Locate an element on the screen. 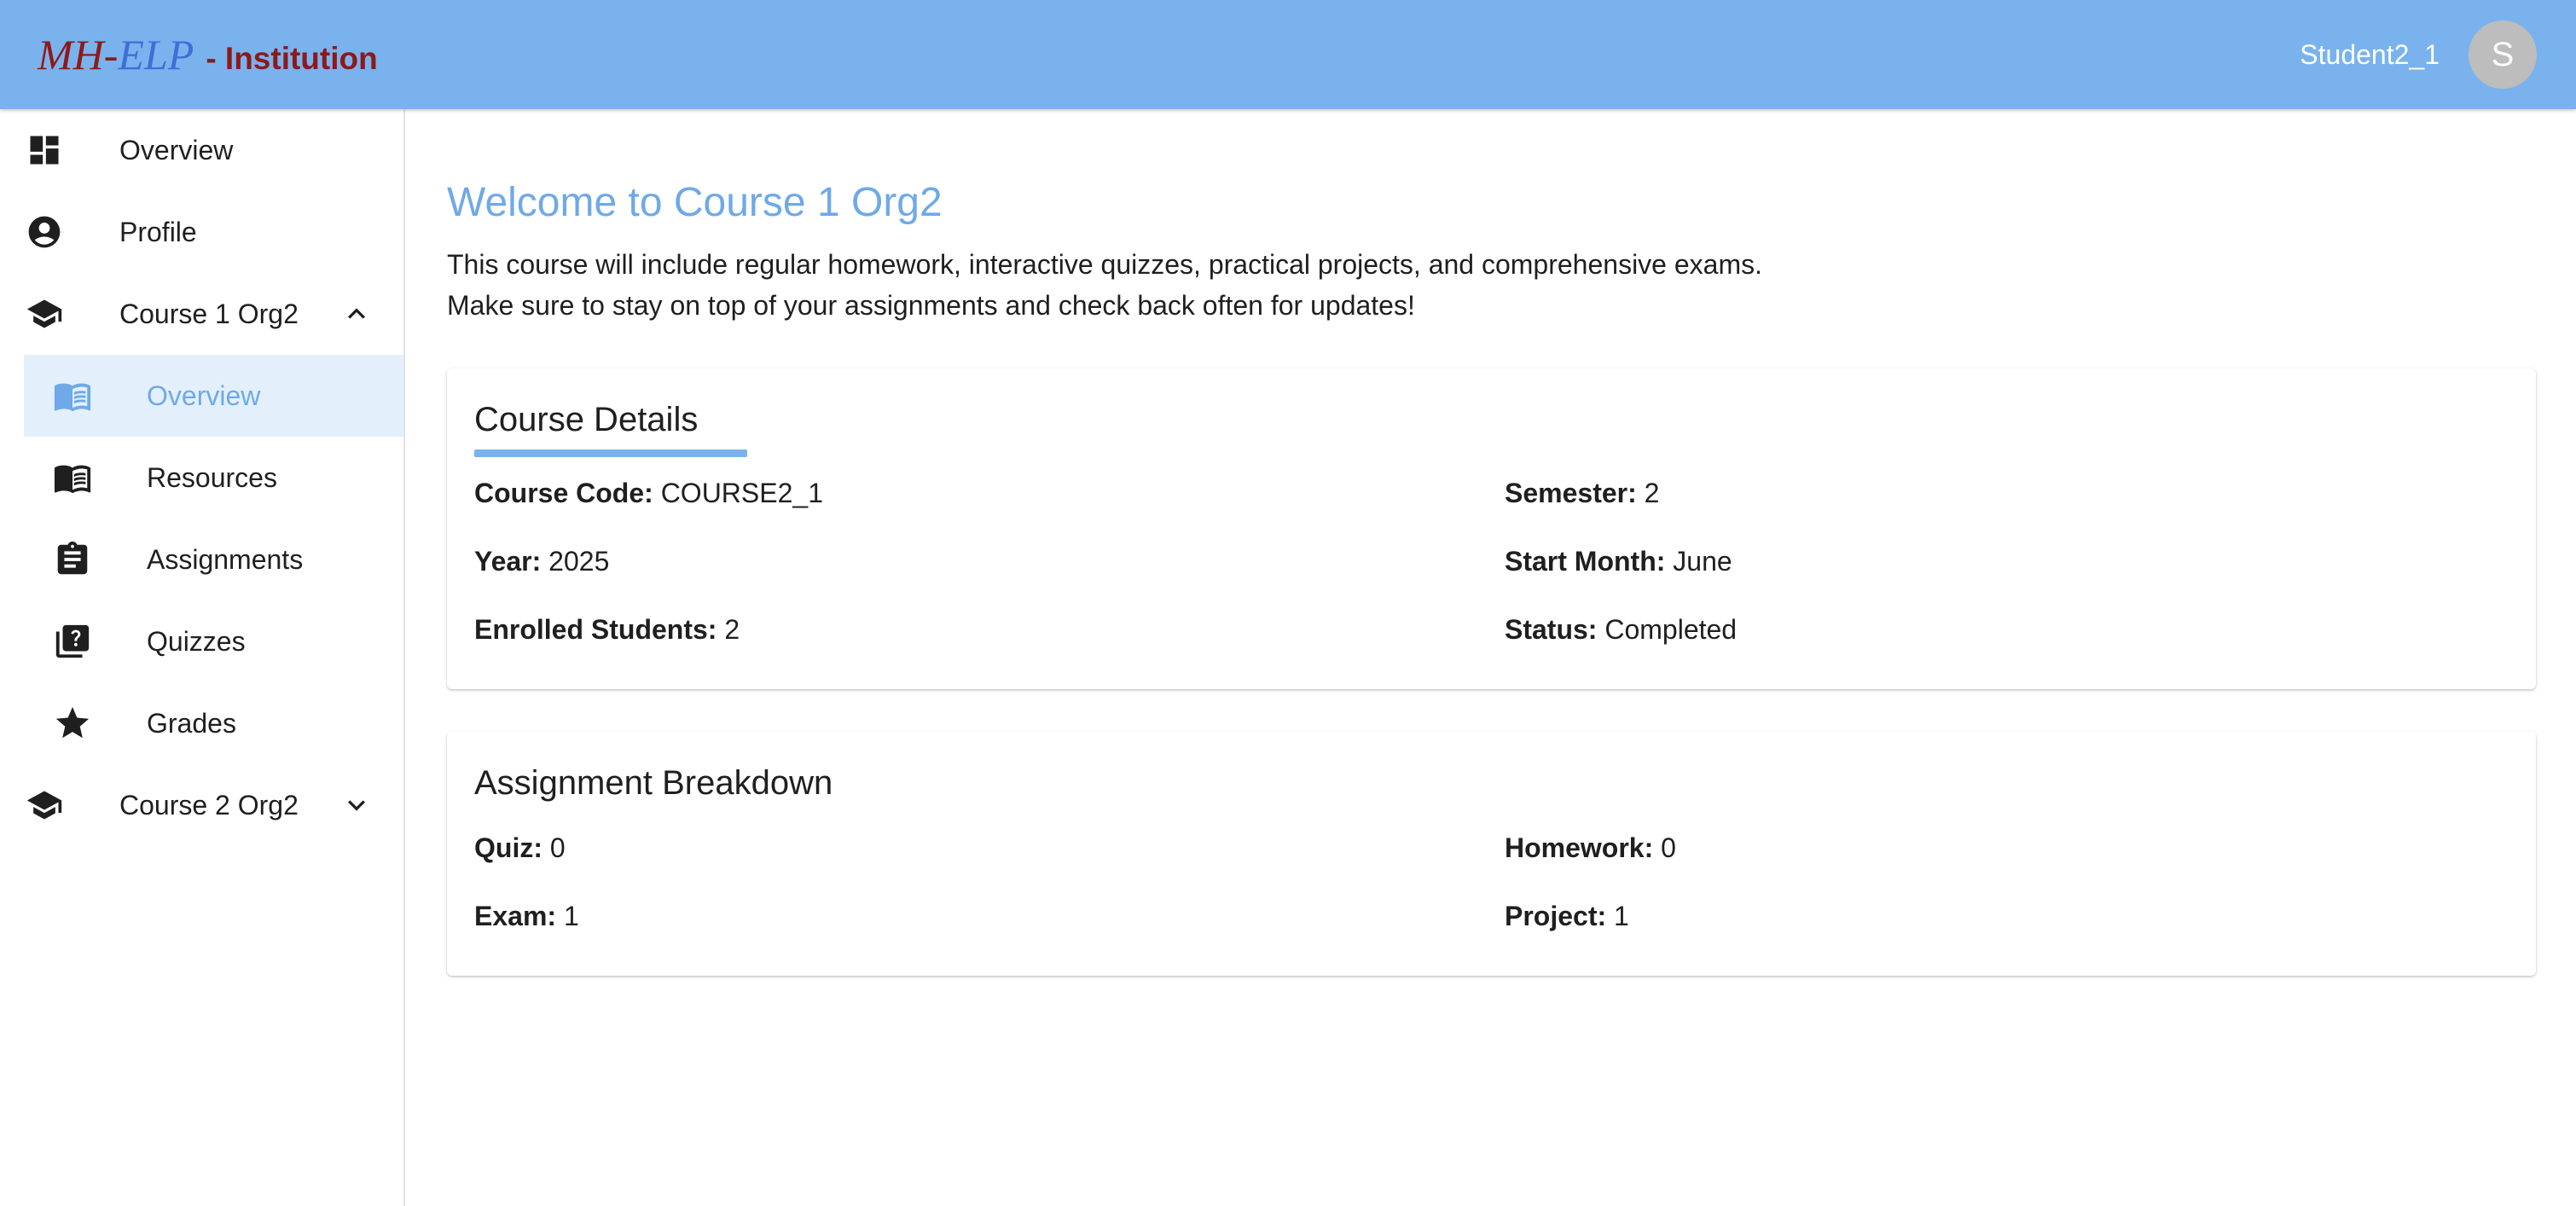  quiz-count-field: Quiz: 0 is located at coordinates (520, 848).